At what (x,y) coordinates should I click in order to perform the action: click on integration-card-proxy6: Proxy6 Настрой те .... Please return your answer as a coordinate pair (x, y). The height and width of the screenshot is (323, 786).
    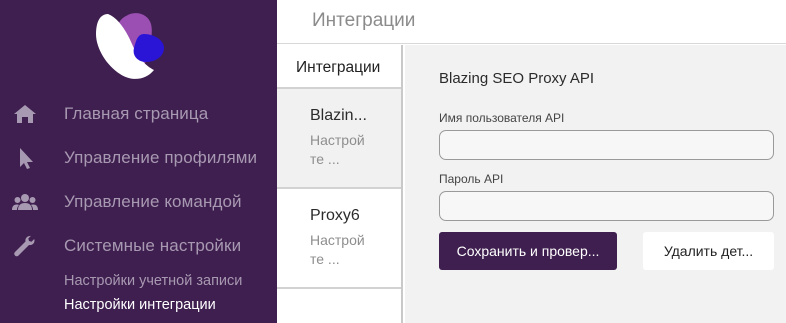
    Looking at the image, I should click on (339, 239).